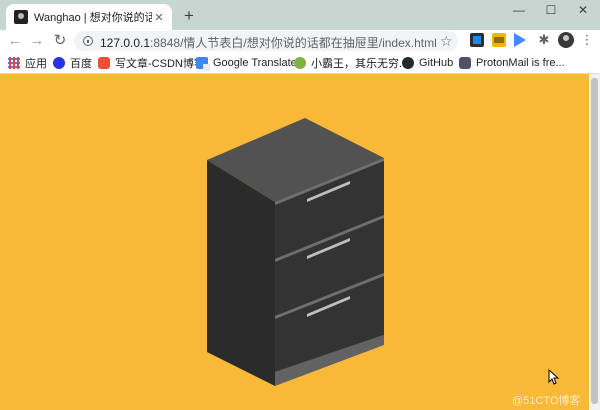  I want to click on bookmark-label: 应用, so click(36, 64).